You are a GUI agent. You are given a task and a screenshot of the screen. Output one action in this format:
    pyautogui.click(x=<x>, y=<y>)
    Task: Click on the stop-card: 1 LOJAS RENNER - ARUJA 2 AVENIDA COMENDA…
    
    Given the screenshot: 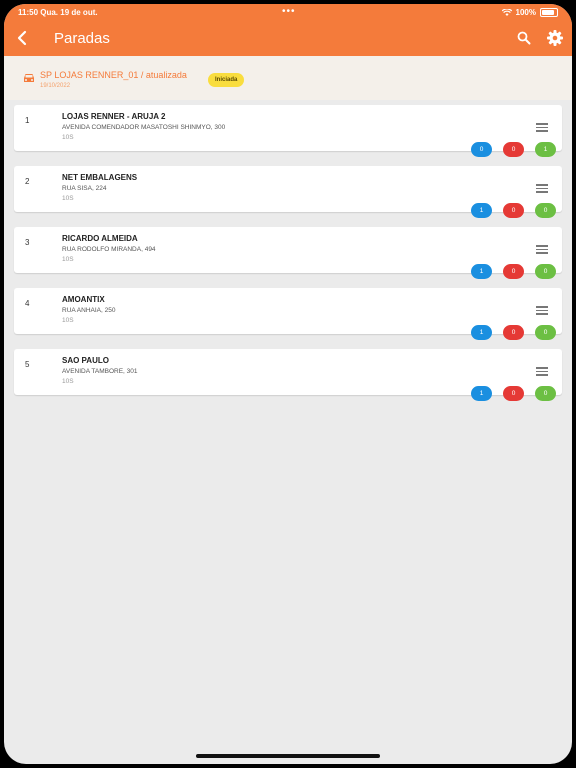 What is the action you would take?
    pyautogui.click(x=288, y=131)
    